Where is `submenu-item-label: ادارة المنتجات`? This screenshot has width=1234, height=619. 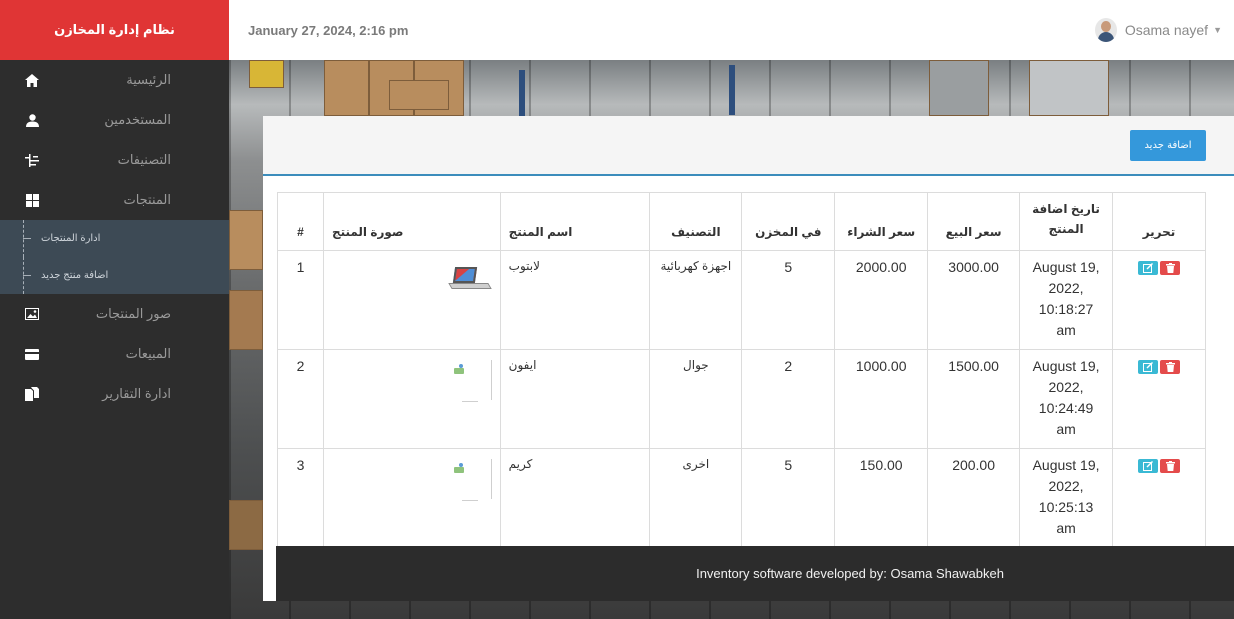 submenu-item-label: ادارة المنتجات is located at coordinates (71, 238).